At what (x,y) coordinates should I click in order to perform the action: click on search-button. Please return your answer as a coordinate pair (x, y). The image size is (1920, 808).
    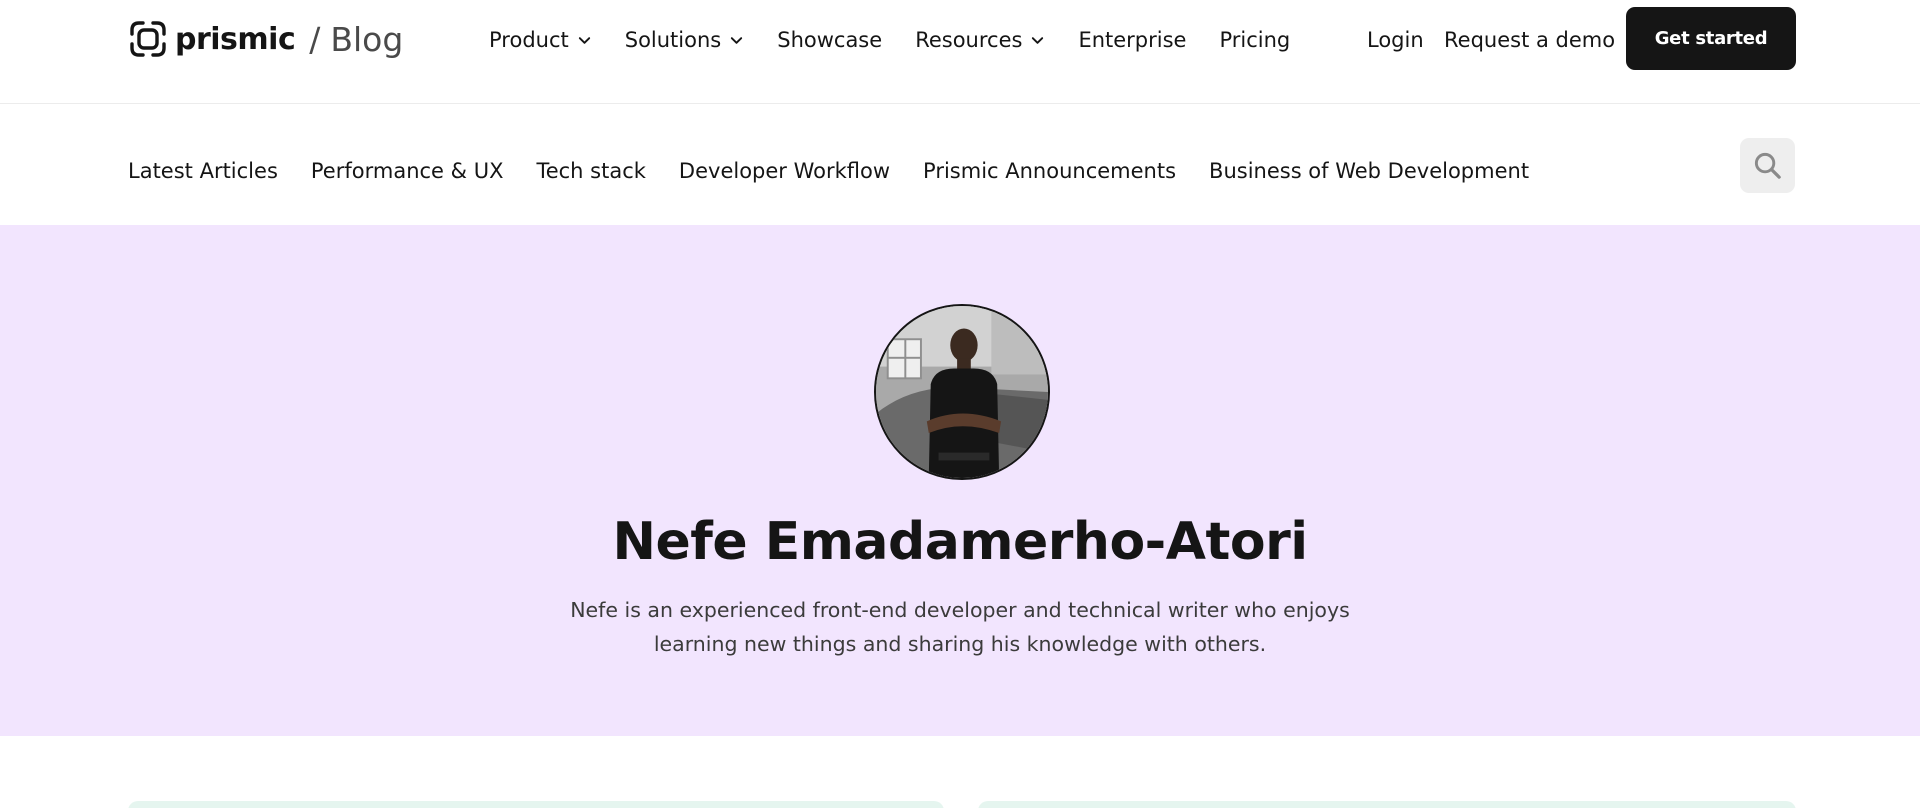
    Looking at the image, I should click on (1767, 165).